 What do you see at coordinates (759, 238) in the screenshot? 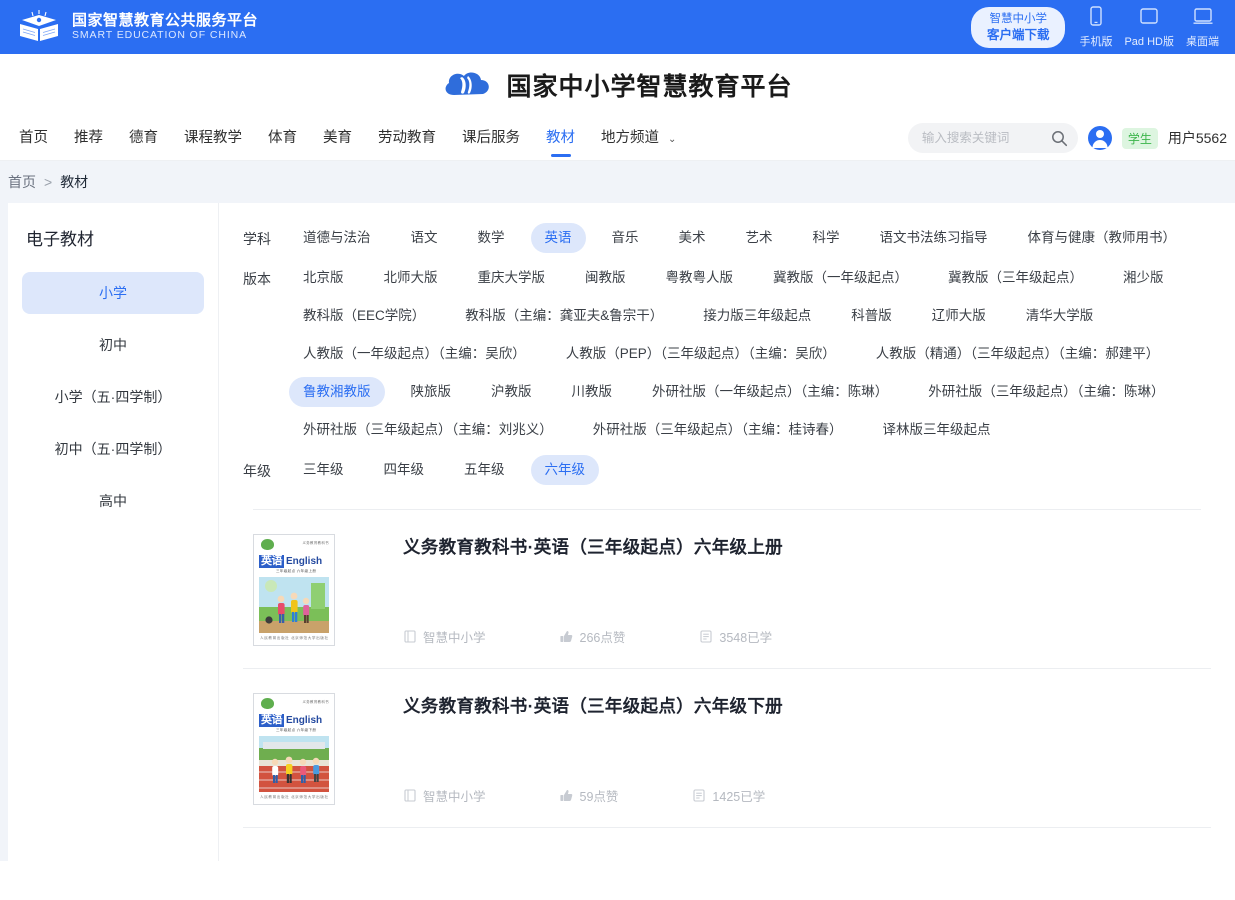
I see `chip-subject-6: 艺术` at bounding box center [759, 238].